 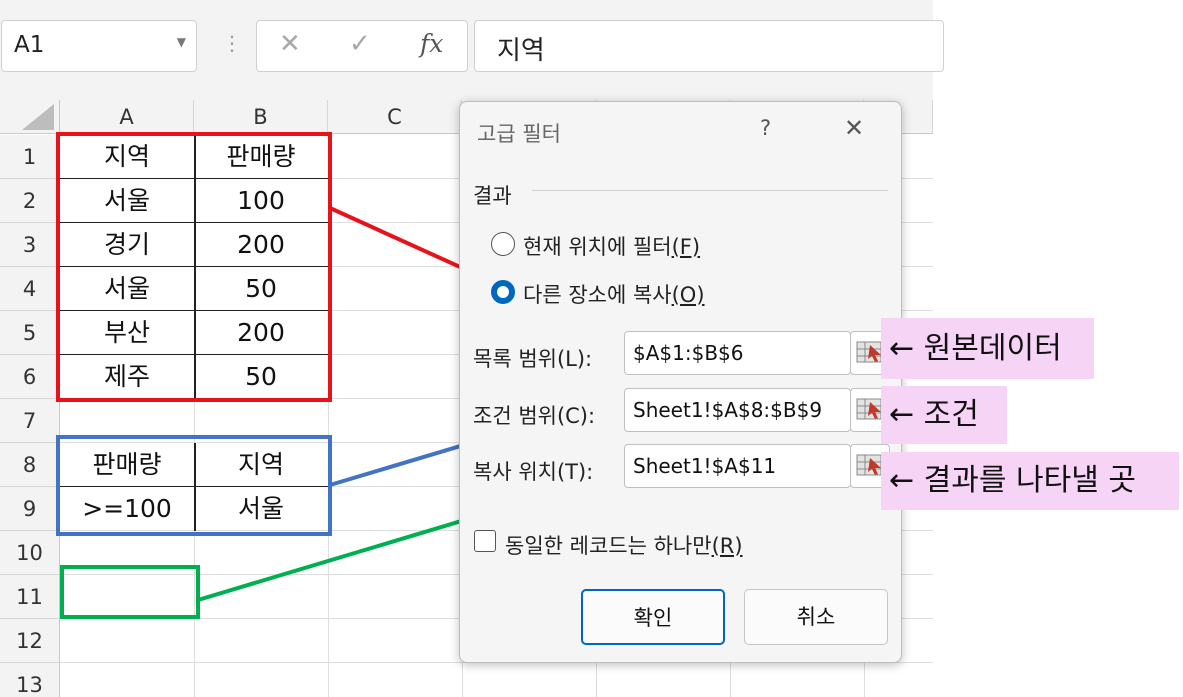 I want to click on criteria-range-box, so click(x=194, y=485).